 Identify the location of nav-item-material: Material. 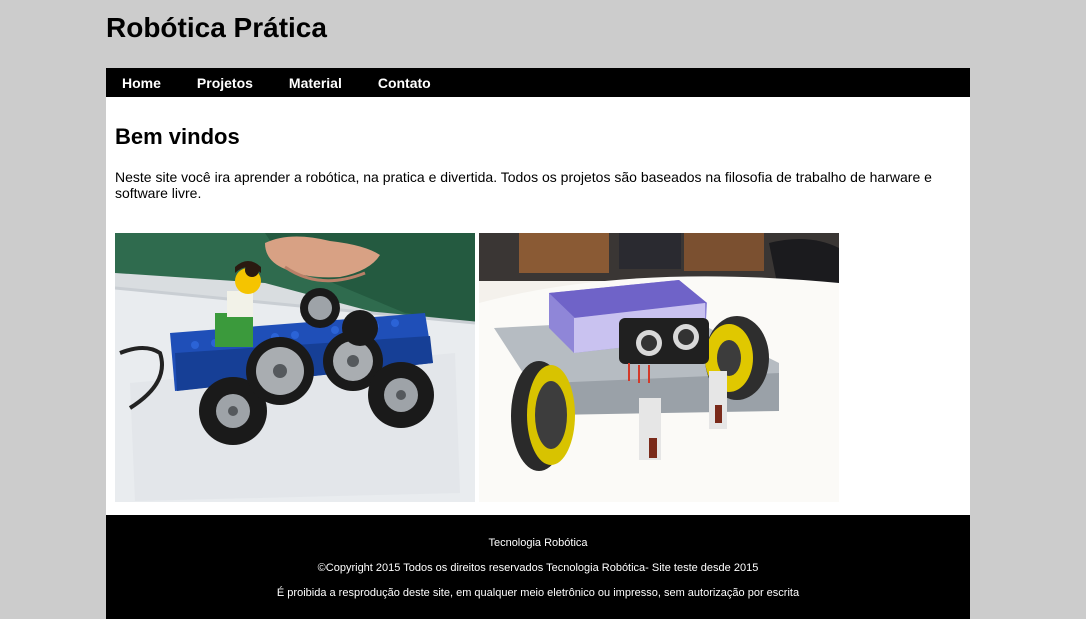
(315, 83).